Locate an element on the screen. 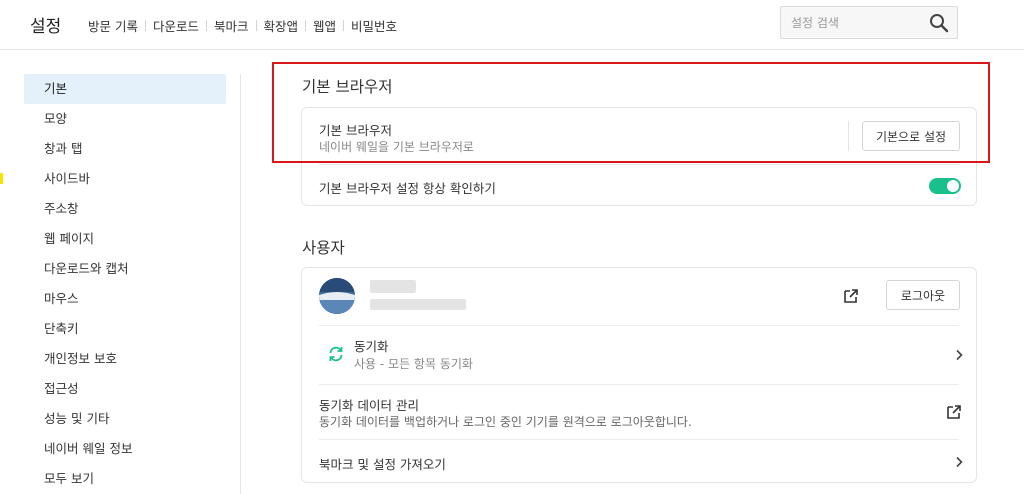  set-default-button: 기본으로 설정 is located at coordinates (911, 136).